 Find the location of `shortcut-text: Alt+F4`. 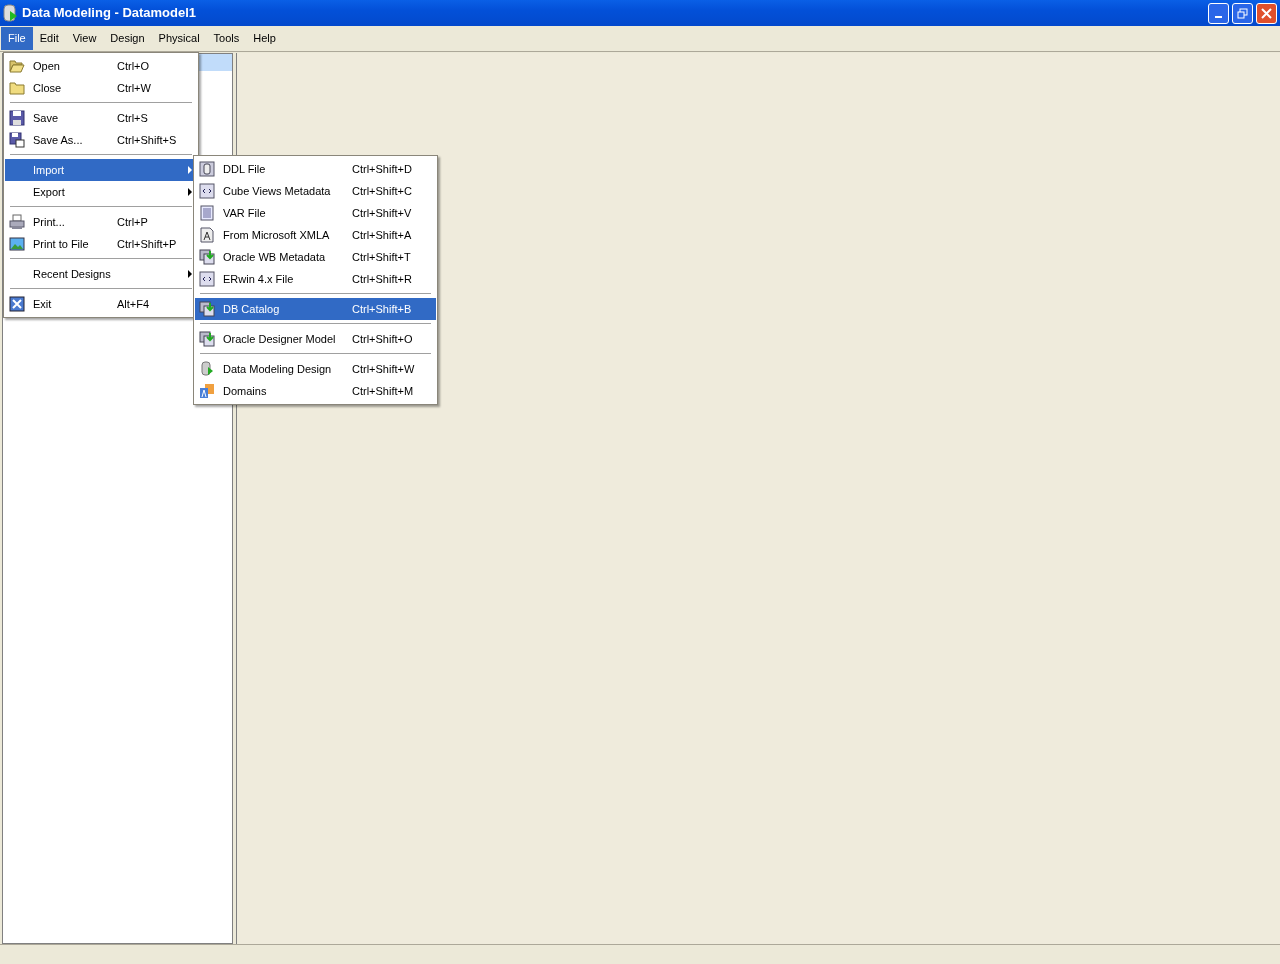

shortcut-text: Alt+F4 is located at coordinates (133, 304).